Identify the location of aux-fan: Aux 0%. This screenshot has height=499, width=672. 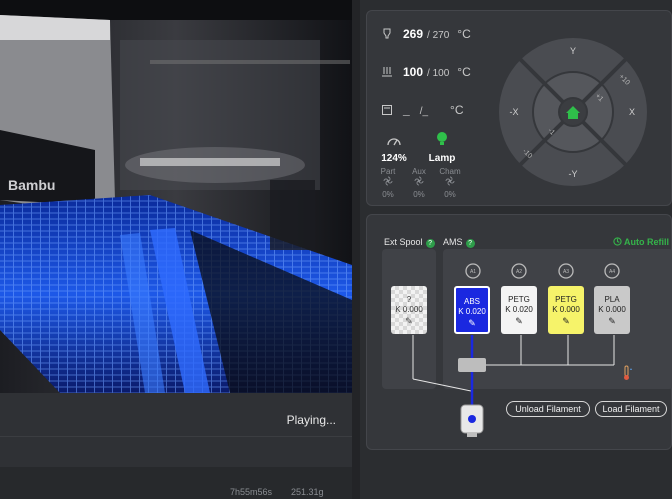
(419, 183).